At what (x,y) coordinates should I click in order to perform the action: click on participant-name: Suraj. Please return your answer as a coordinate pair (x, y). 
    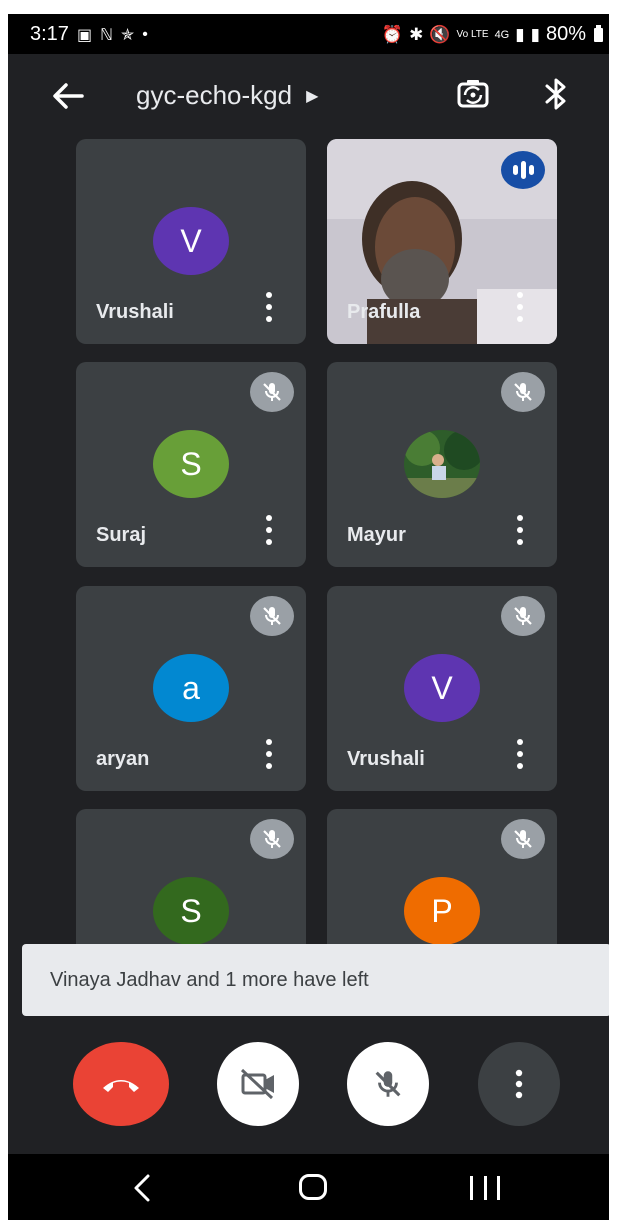
    Looking at the image, I should click on (121, 535).